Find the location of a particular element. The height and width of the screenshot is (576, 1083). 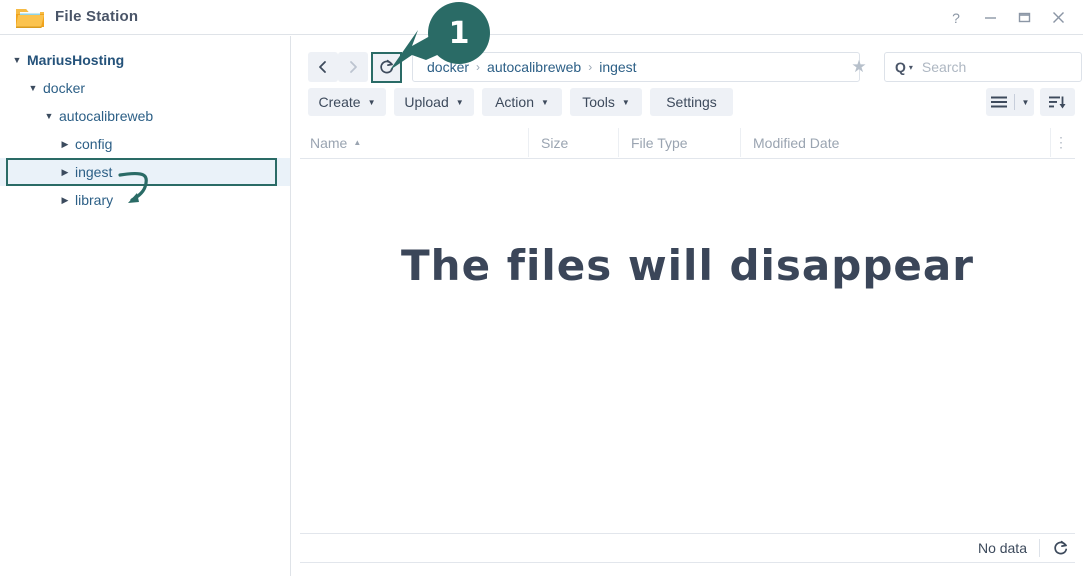

chevron-right-icon is located at coordinates (353, 67).